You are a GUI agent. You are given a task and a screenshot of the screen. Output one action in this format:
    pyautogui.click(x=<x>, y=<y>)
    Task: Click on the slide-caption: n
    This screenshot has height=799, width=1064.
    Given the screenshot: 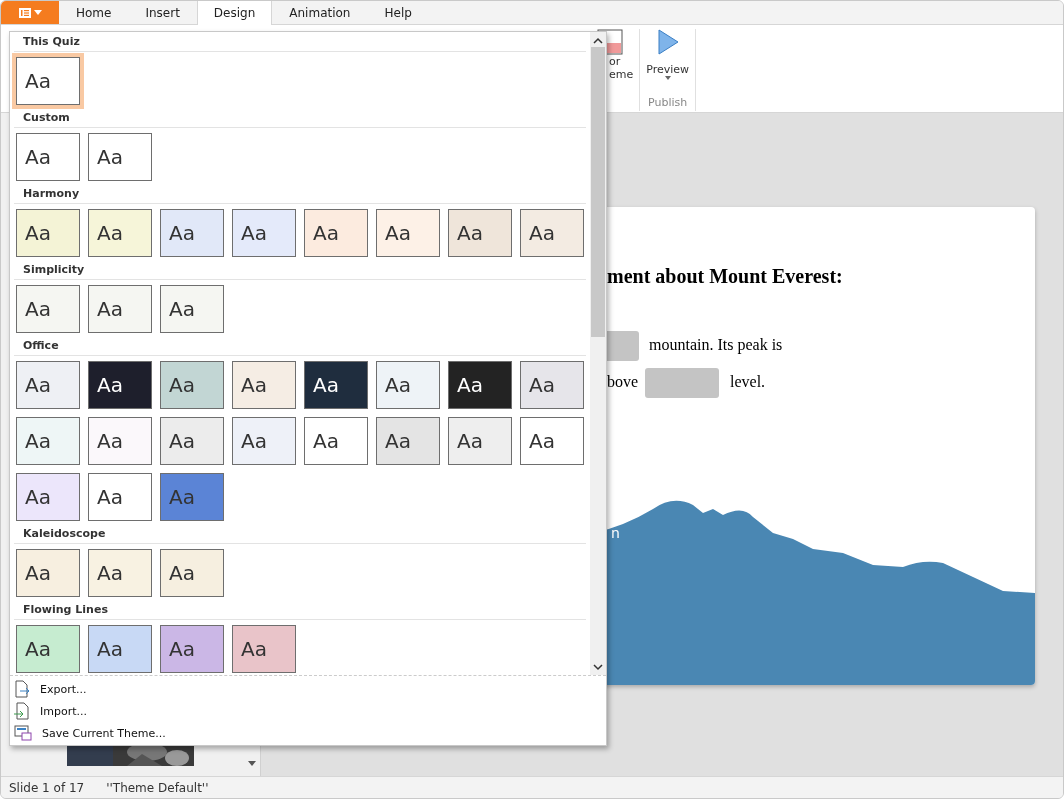 What is the action you would take?
    pyautogui.click(x=615, y=533)
    